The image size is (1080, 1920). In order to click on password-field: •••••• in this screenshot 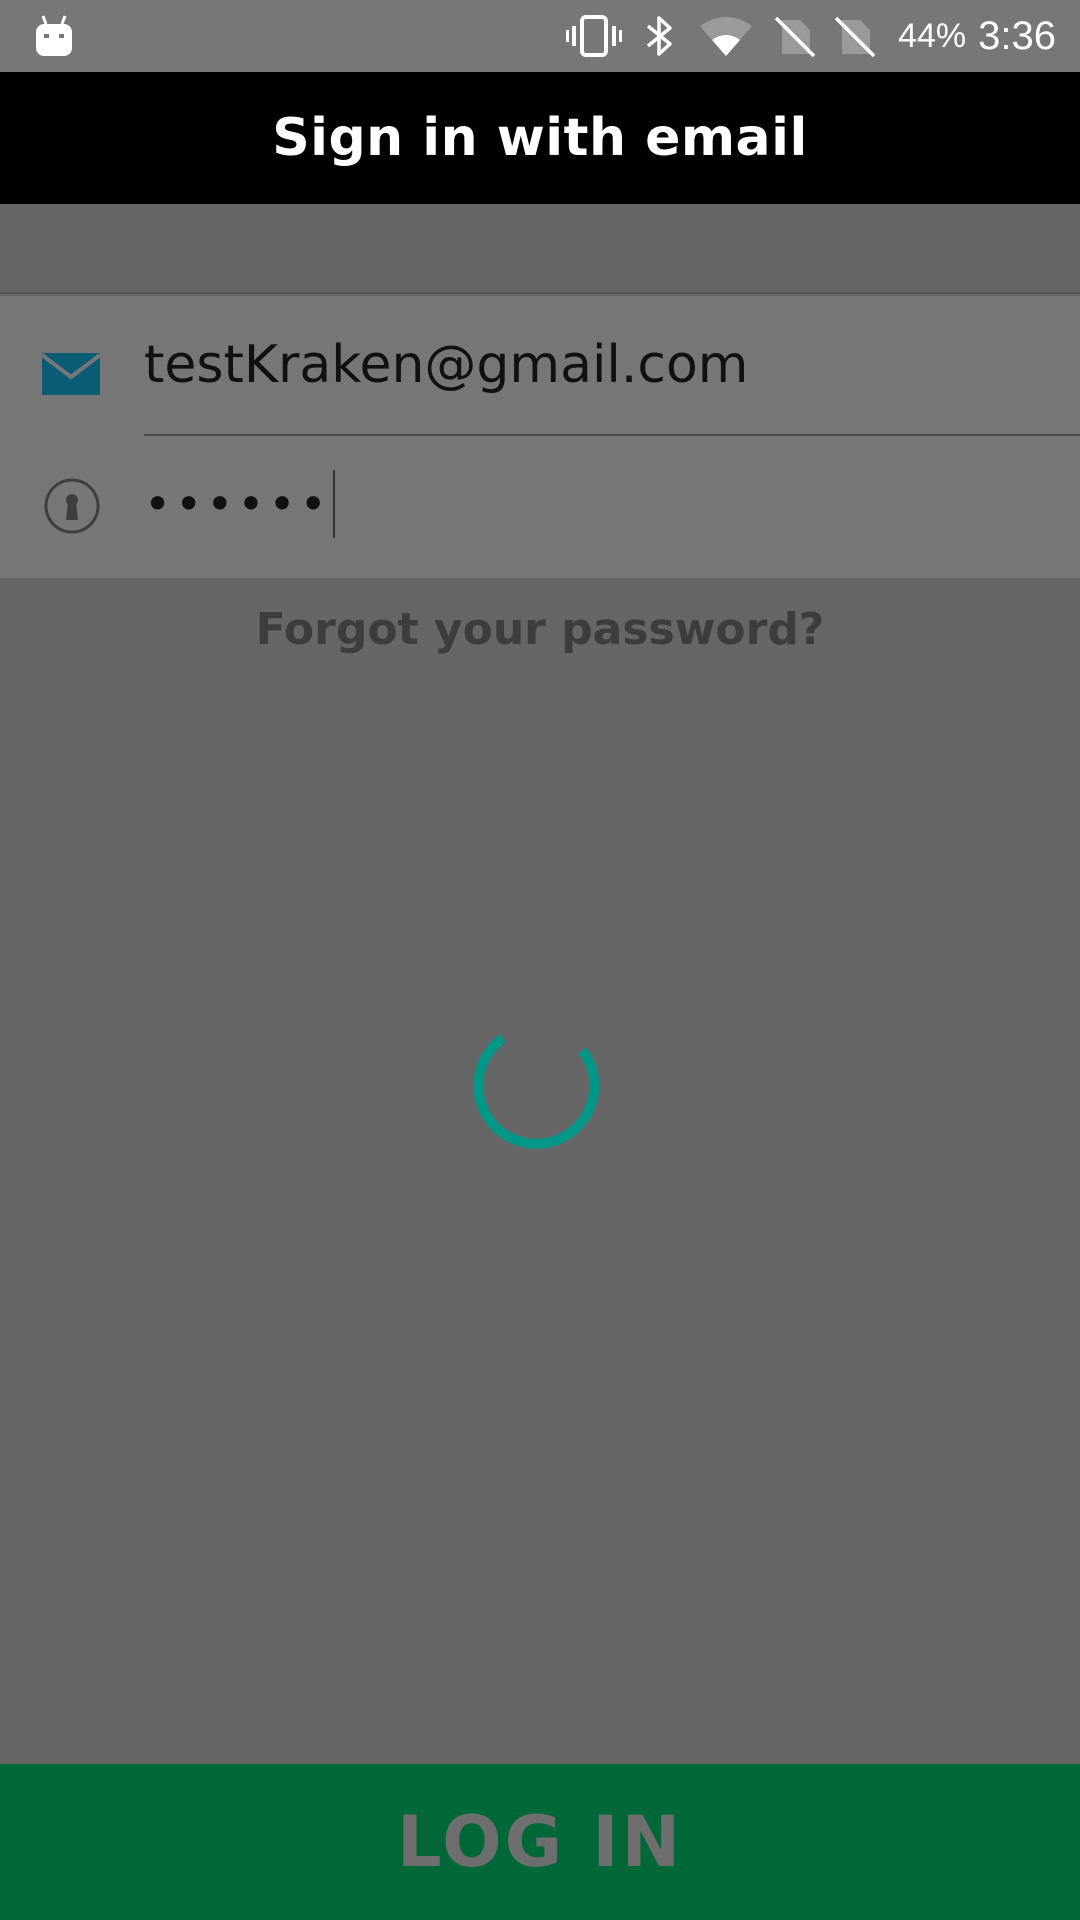, I will do `click(239, 504)`.